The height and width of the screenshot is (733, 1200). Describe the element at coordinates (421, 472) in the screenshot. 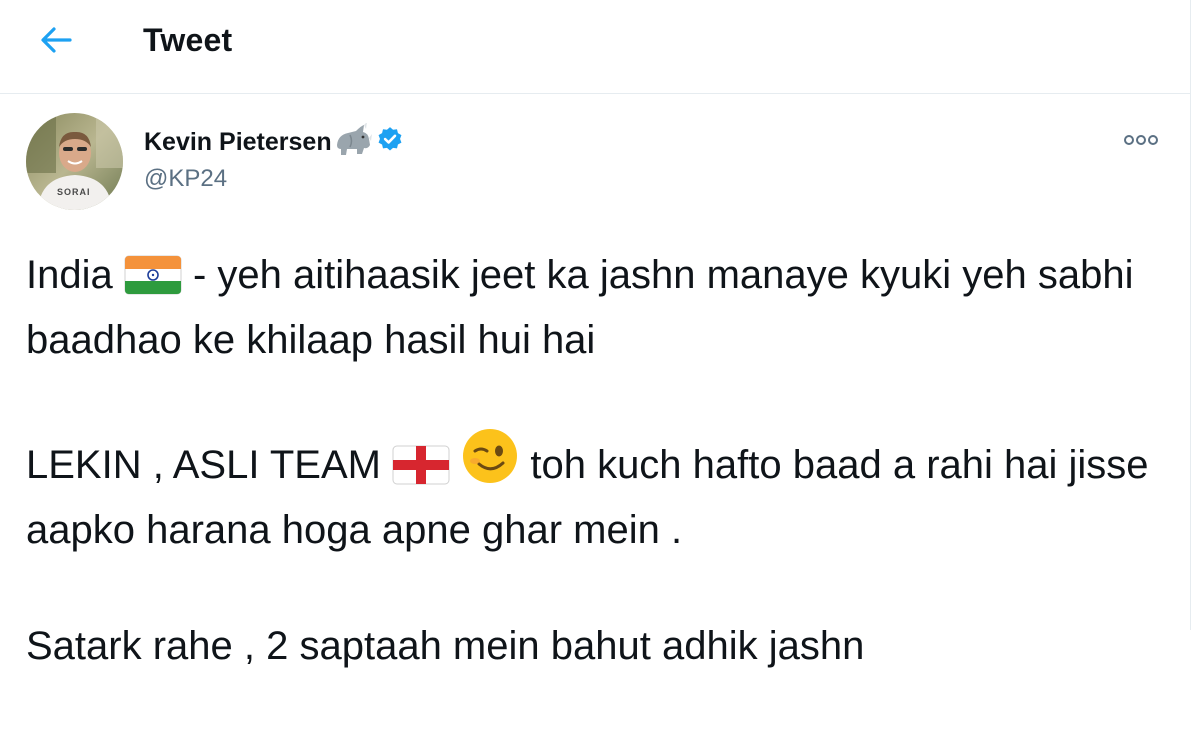

I see `england-flag-emoji` at that location.